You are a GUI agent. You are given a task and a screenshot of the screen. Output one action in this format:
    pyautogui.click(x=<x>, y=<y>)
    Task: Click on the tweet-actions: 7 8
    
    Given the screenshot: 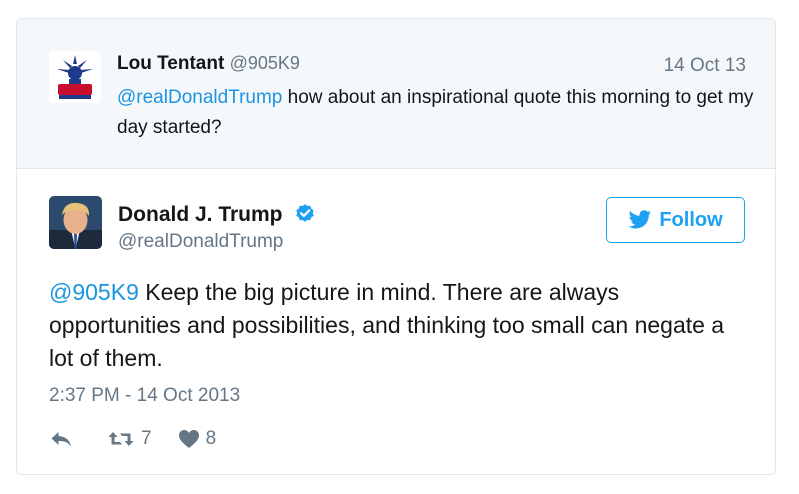 What is the action you would take?
    pyautogui.click(x=132, y=439)
    